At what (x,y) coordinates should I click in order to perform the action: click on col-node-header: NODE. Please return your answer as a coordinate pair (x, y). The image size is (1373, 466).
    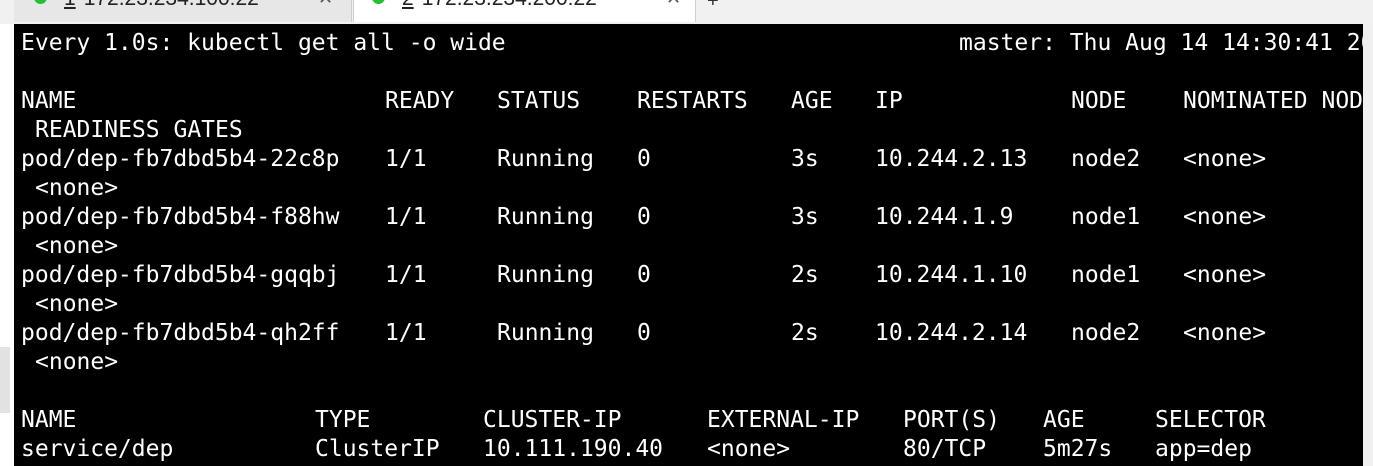
    Looking at the image, I should click on (1099, 101).